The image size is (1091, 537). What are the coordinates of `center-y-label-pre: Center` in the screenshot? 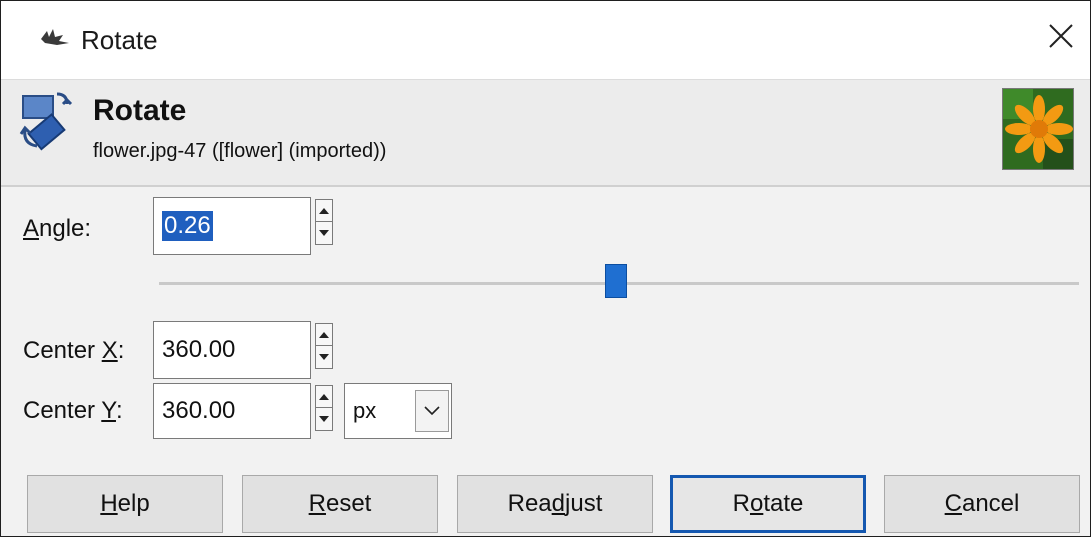 It's located at (62, 410).